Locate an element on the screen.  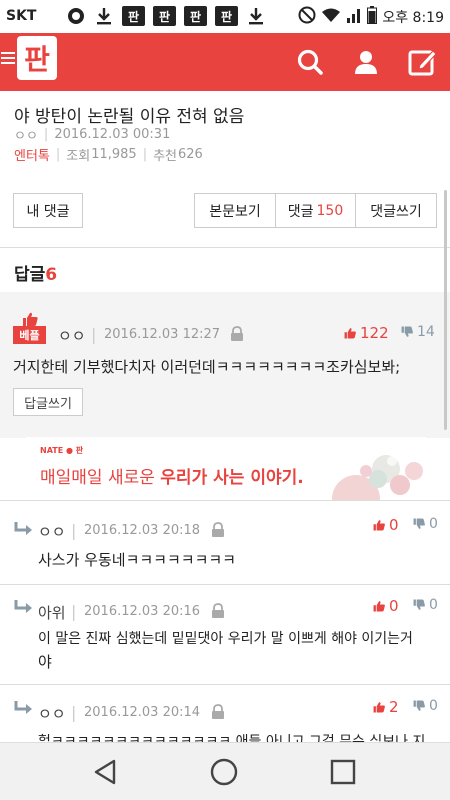
system-nav-bar is located at coordinates (225, 771).